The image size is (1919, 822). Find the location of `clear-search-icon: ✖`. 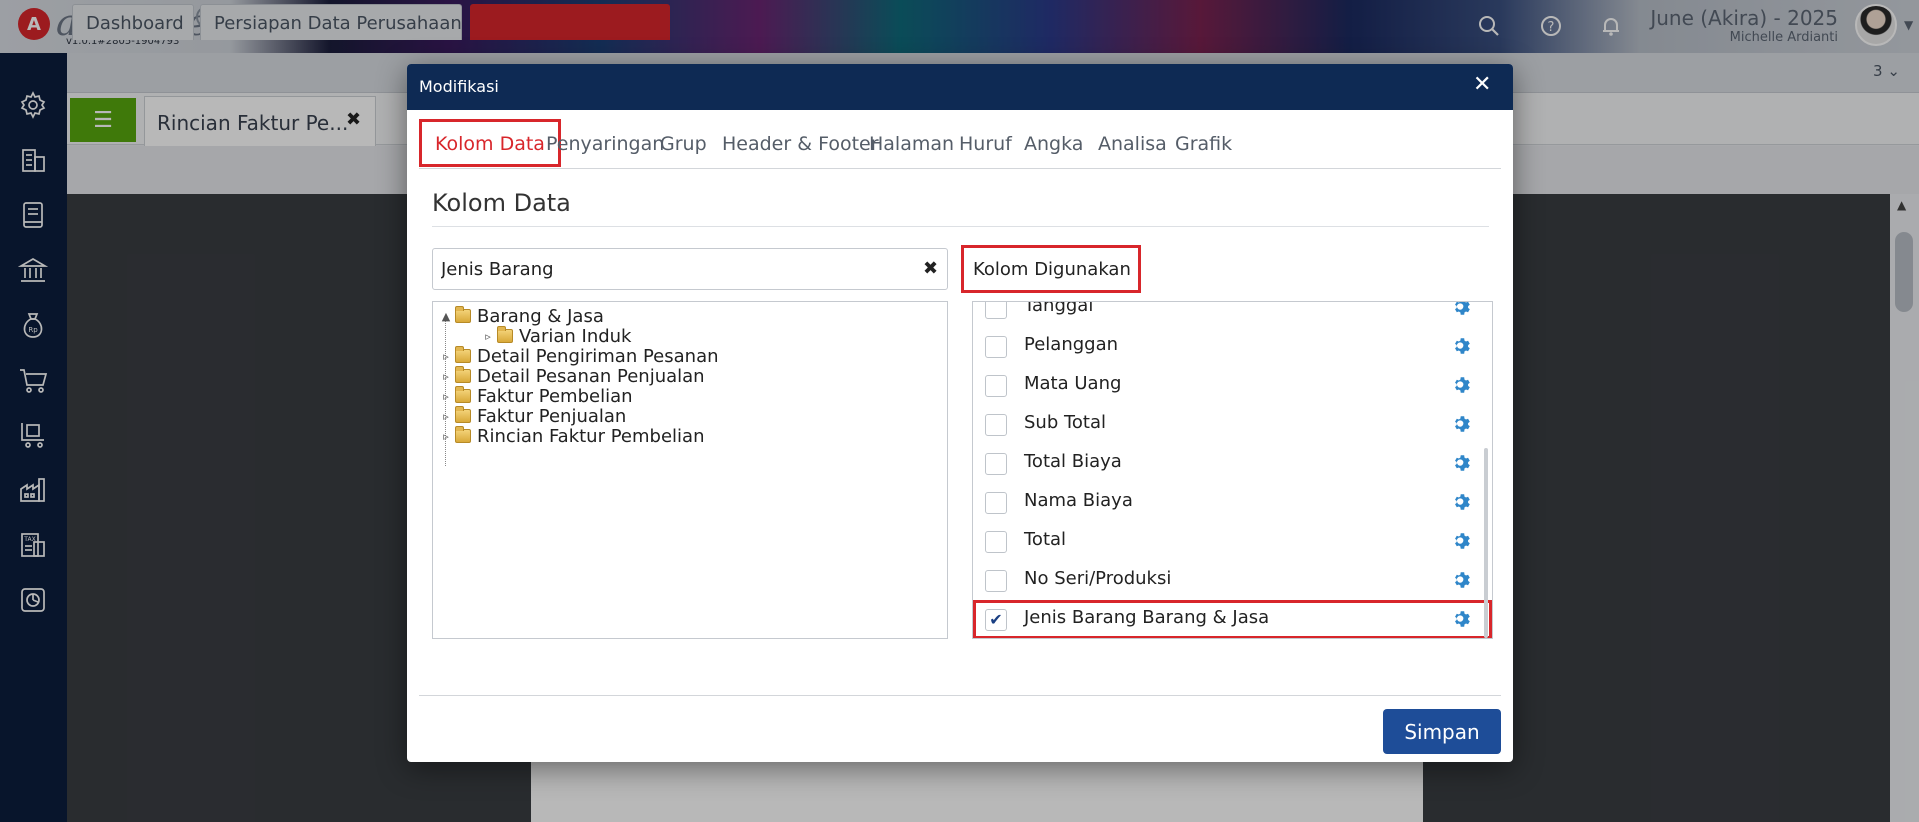

clear-search-icon: ✖ is located at coordinates (930, 268).